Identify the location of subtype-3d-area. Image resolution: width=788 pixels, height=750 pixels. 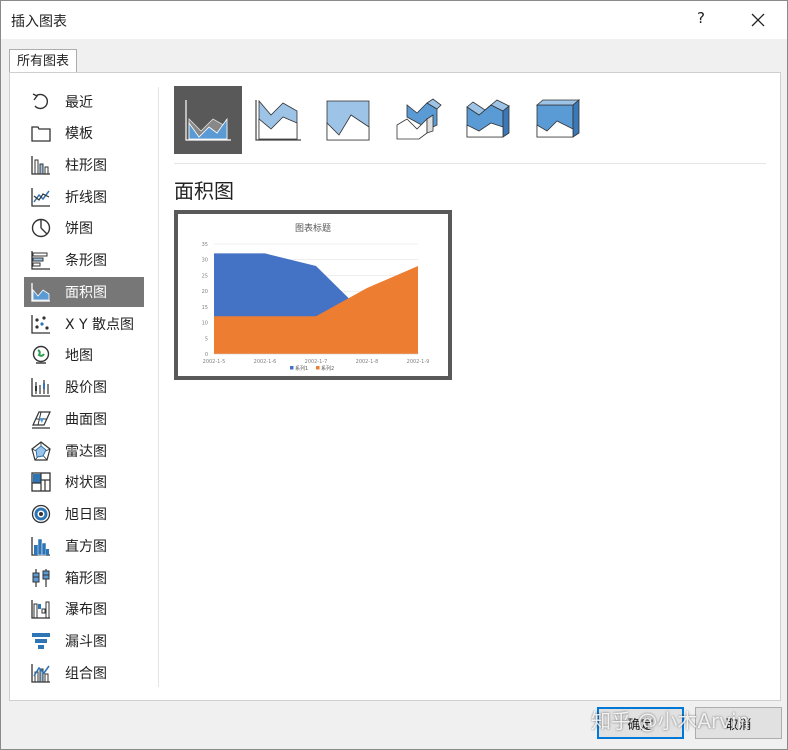
(418, 120).